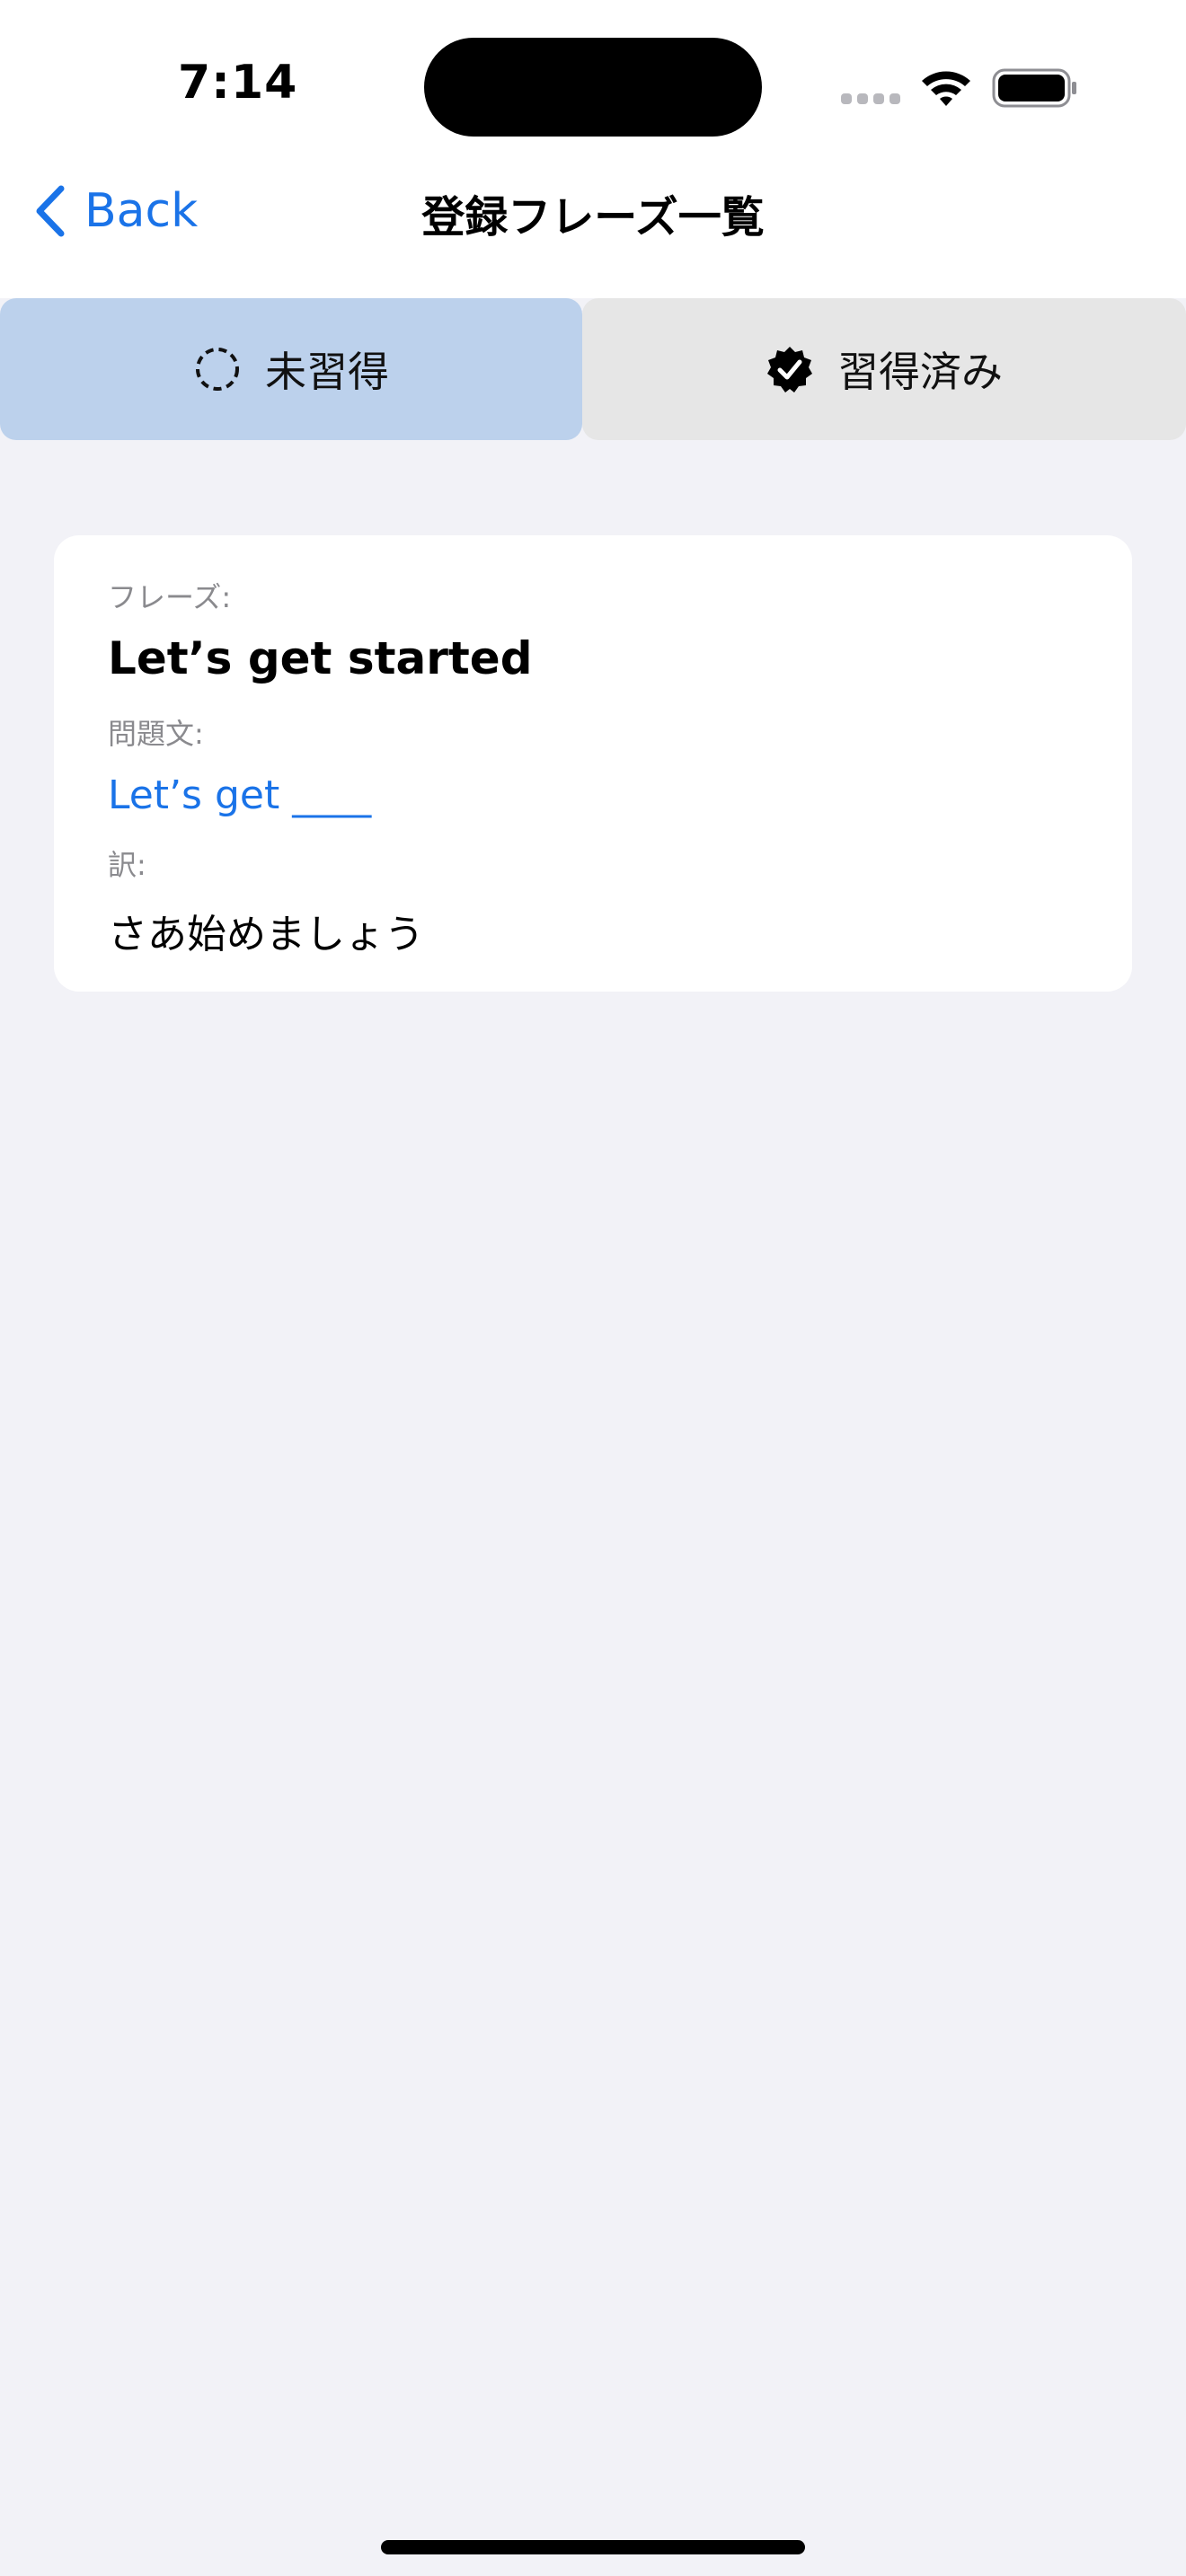 Image resolution: width=1186 pixels, height=2576 pixels. Describe the element at coordinates (266, 934) in the screenshot. I see `translation-text: さあ始めましょう` at that location.